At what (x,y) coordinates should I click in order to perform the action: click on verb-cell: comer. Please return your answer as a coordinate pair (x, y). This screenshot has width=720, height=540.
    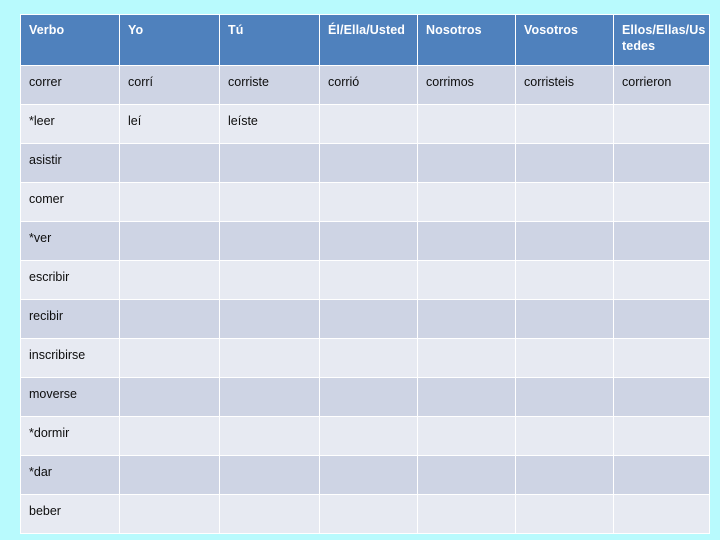
    Looking at the image, I should click on (70, 202).